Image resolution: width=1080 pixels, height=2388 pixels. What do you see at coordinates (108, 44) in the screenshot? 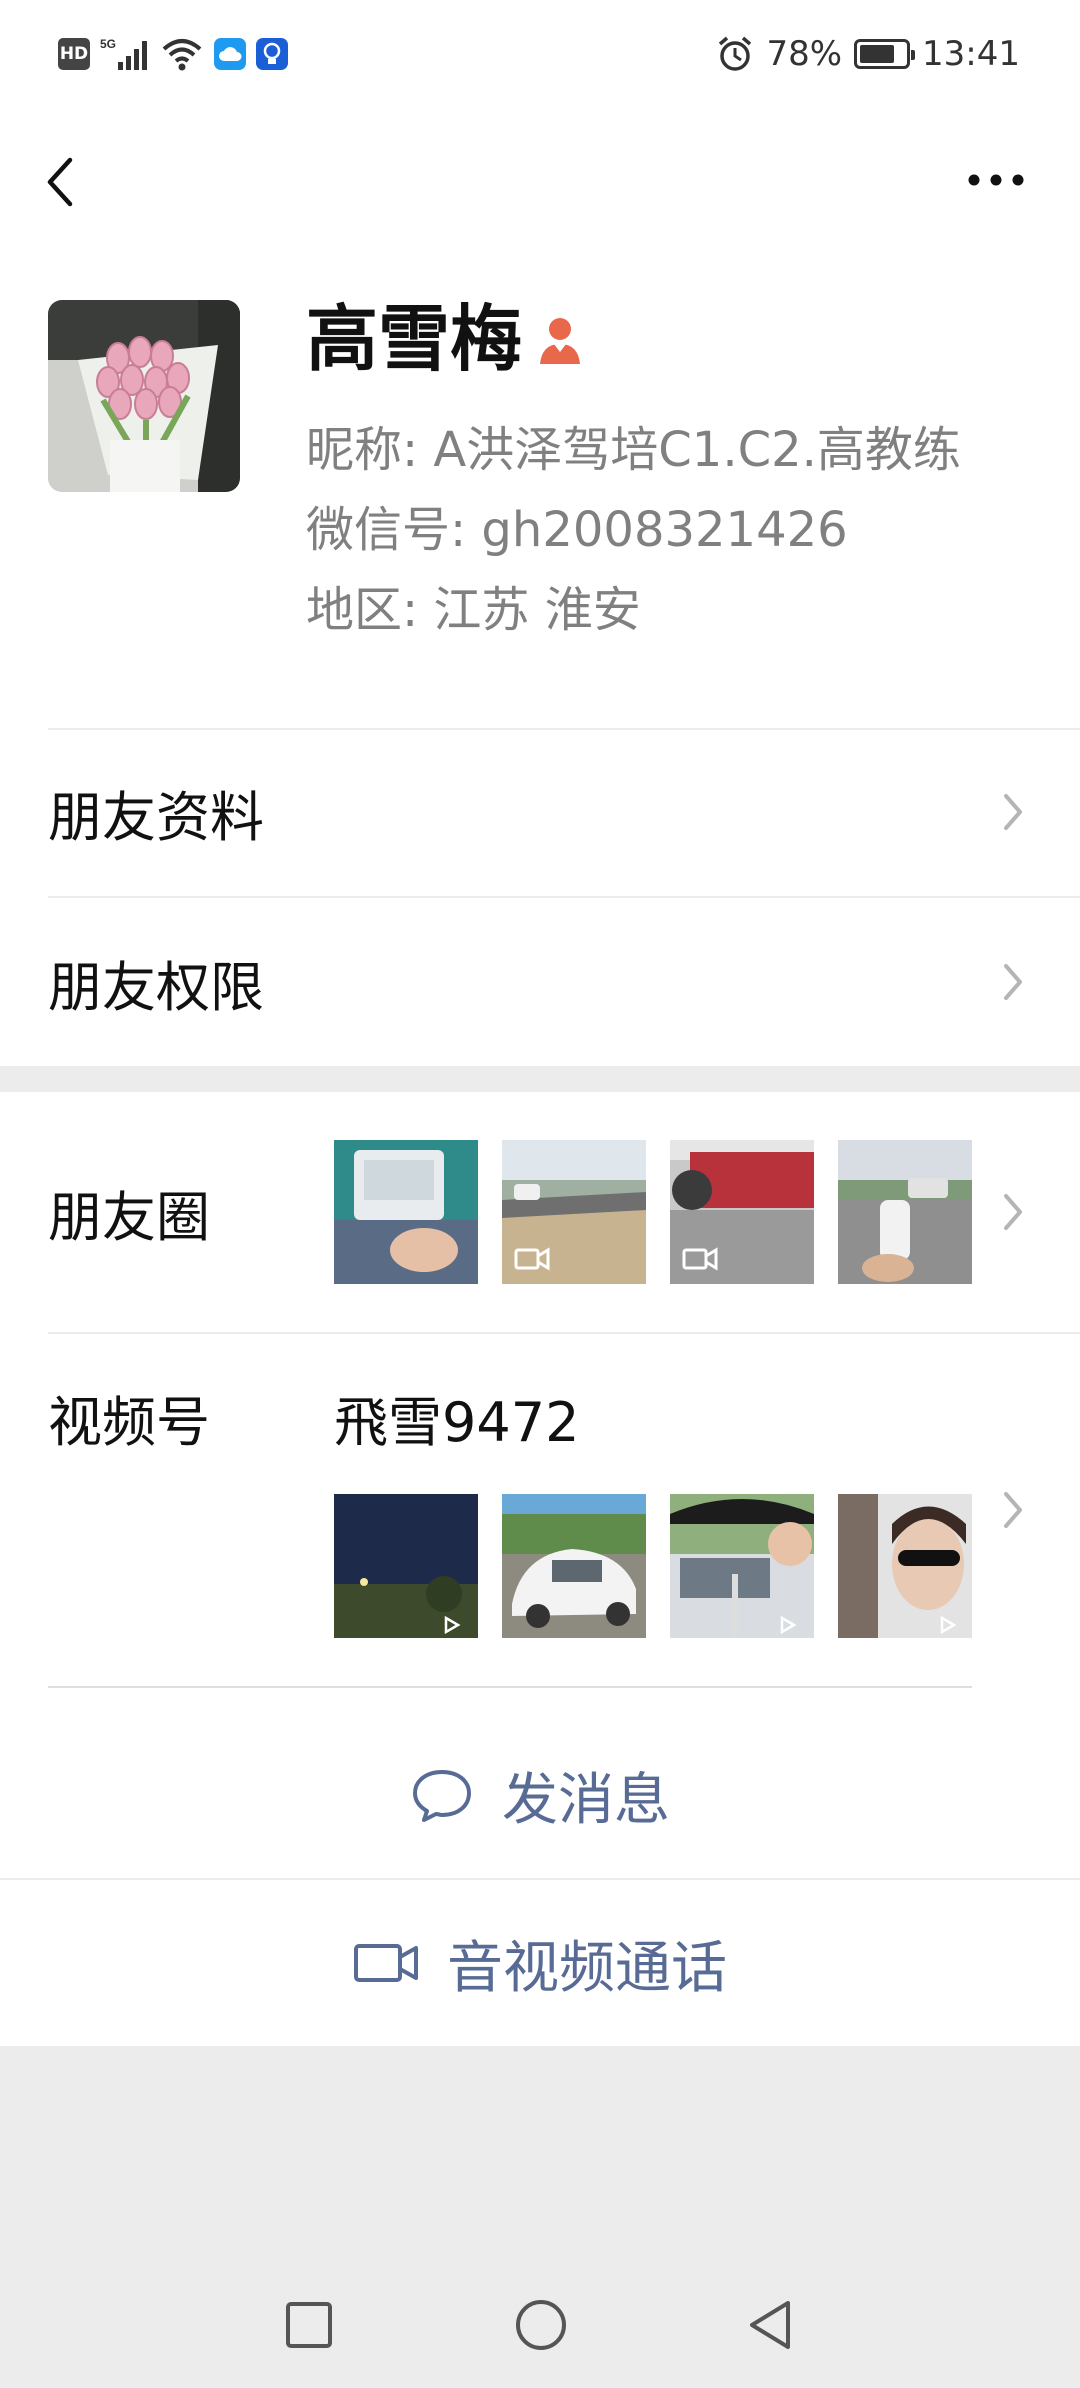
I see `svg-text: 5G` at bounding box center [108, 44].